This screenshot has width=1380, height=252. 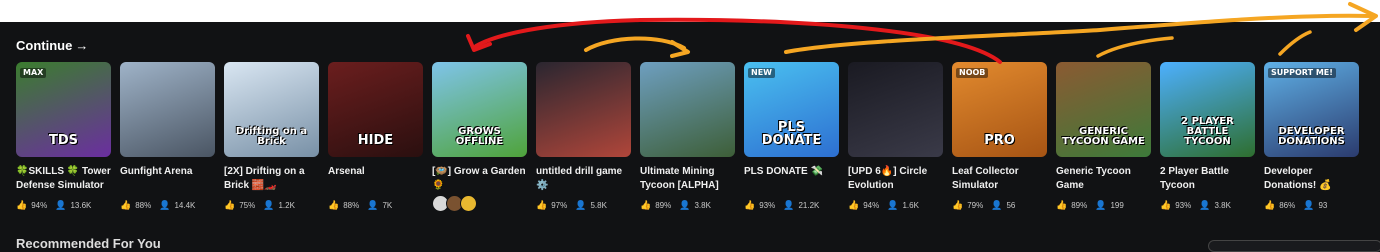 What do you see at coordinates (271, 109) in the screenshot?
I see `game-thumbnail: Drifting on a Brick` at bounding box center [271, 109].